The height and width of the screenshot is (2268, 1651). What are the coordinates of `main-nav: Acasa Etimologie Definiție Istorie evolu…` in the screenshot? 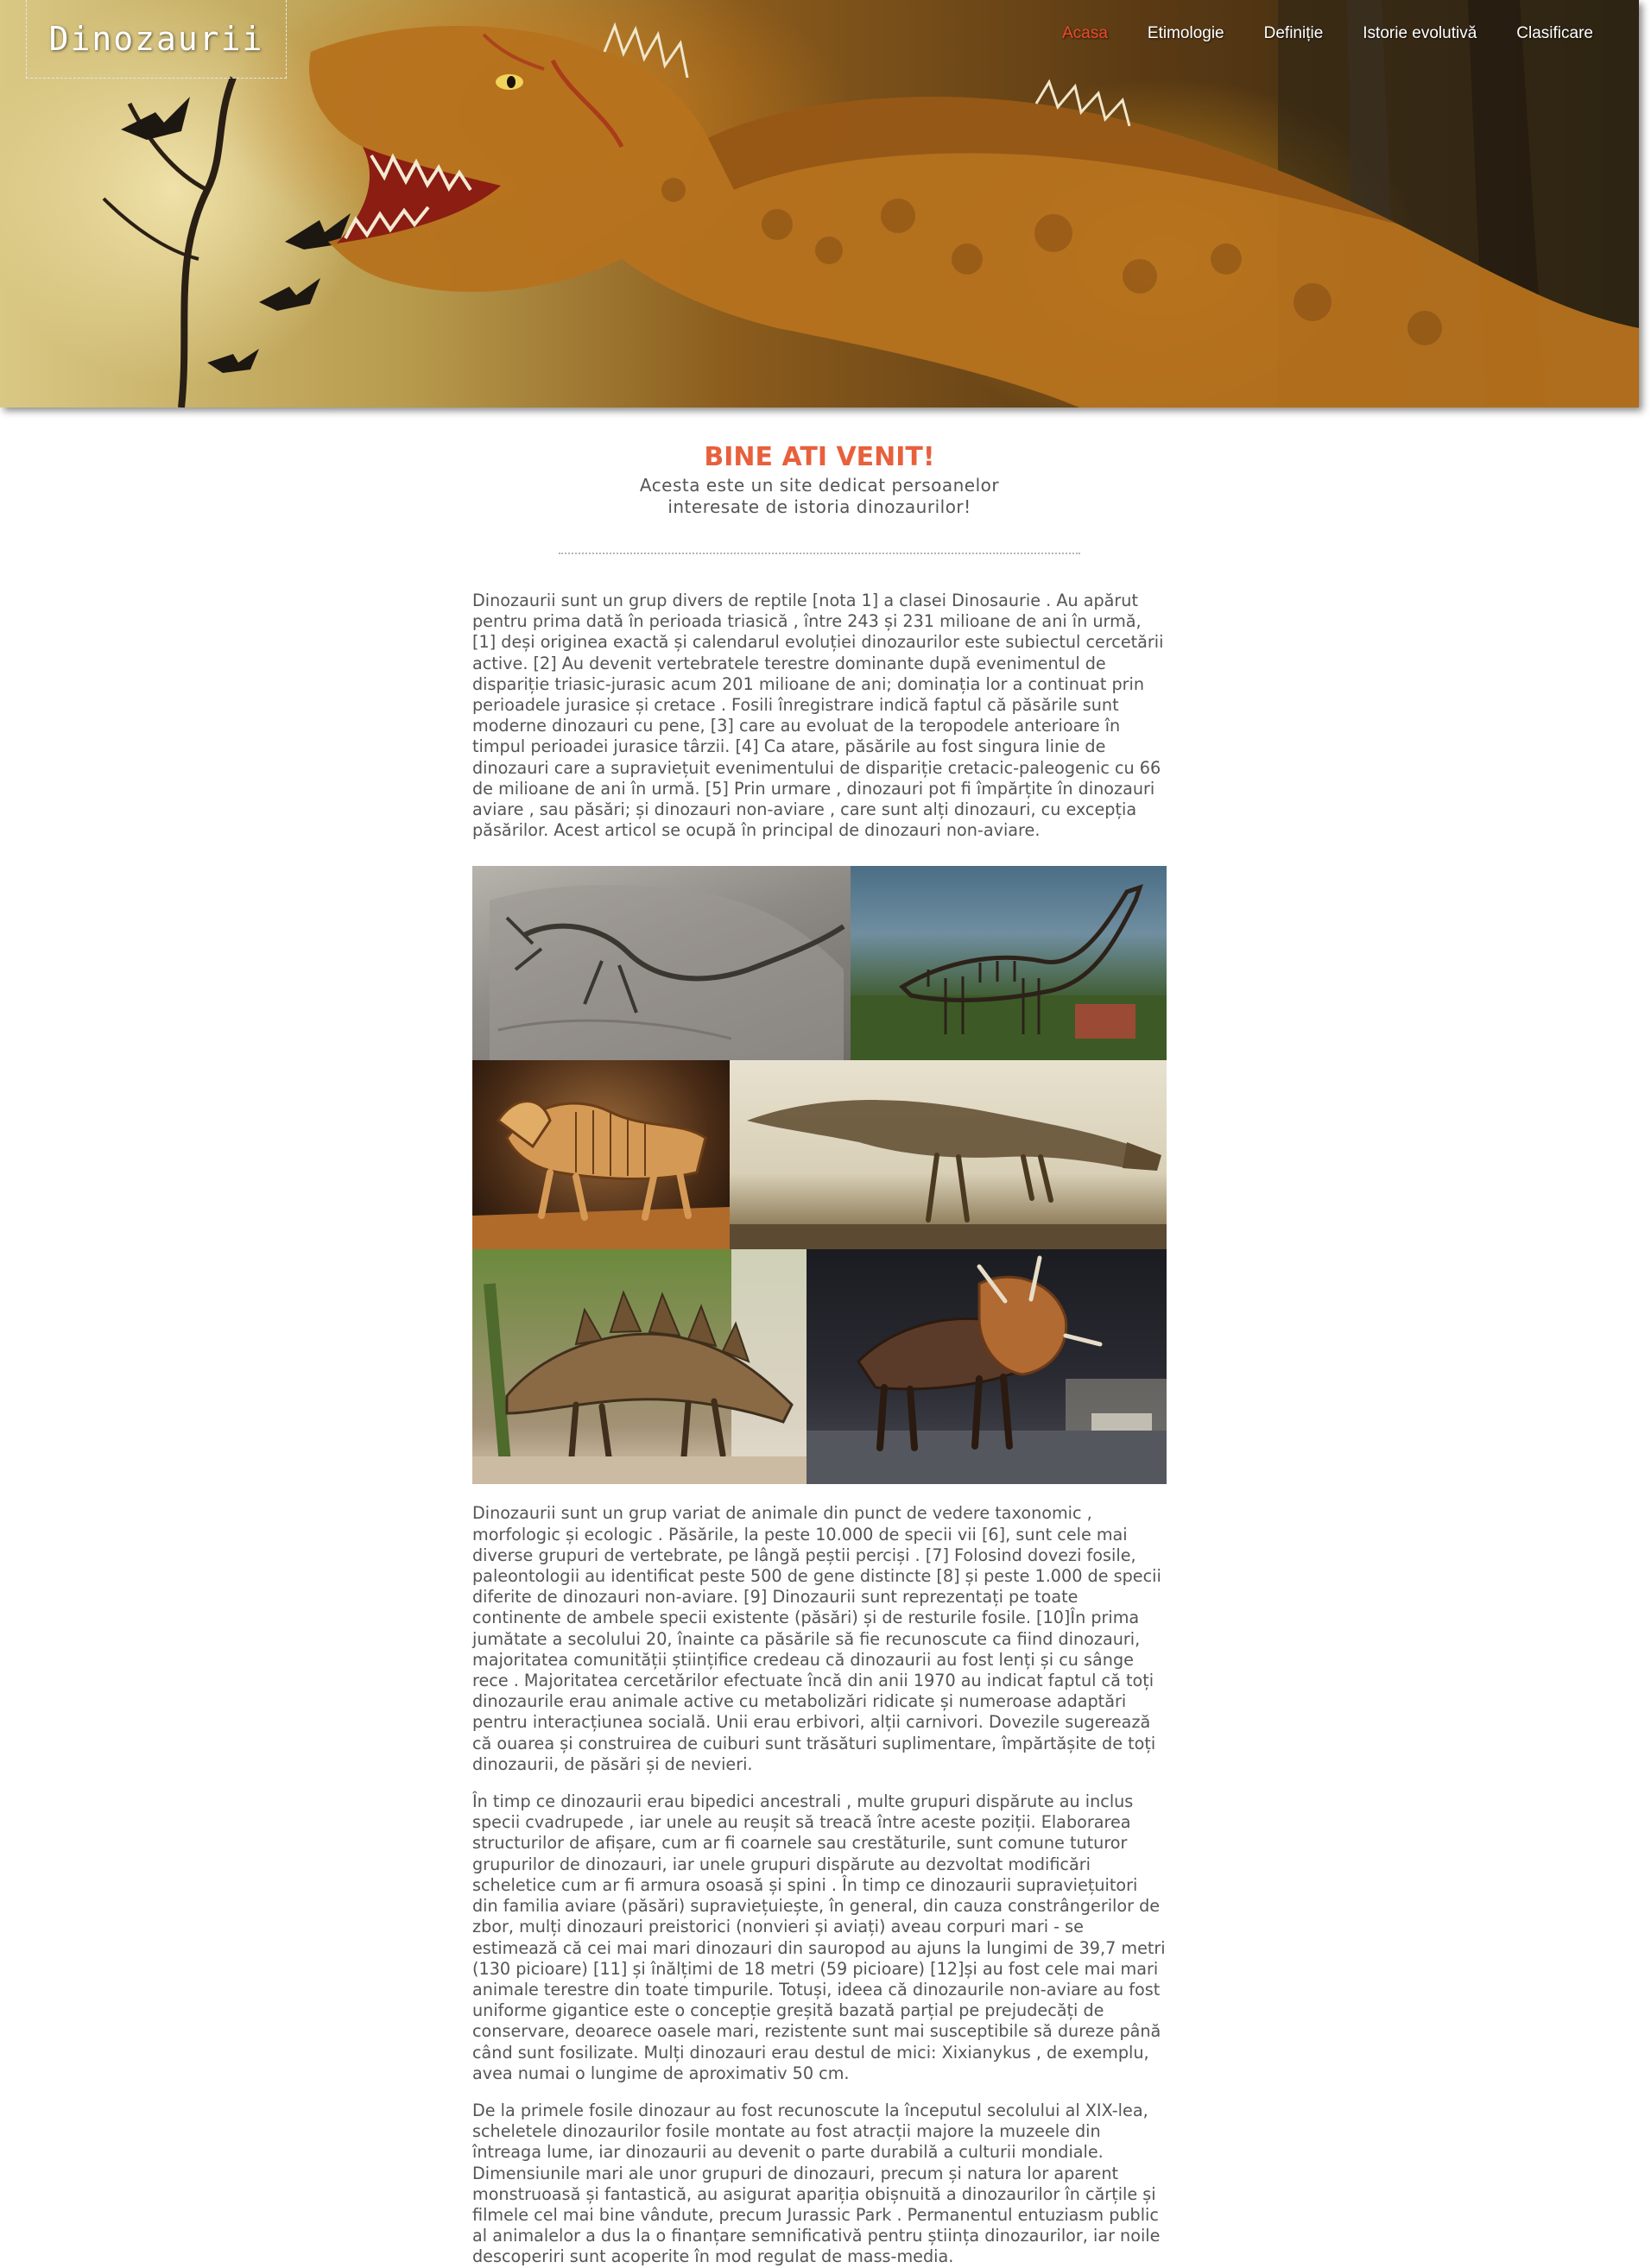 It's located at (1328, 33).